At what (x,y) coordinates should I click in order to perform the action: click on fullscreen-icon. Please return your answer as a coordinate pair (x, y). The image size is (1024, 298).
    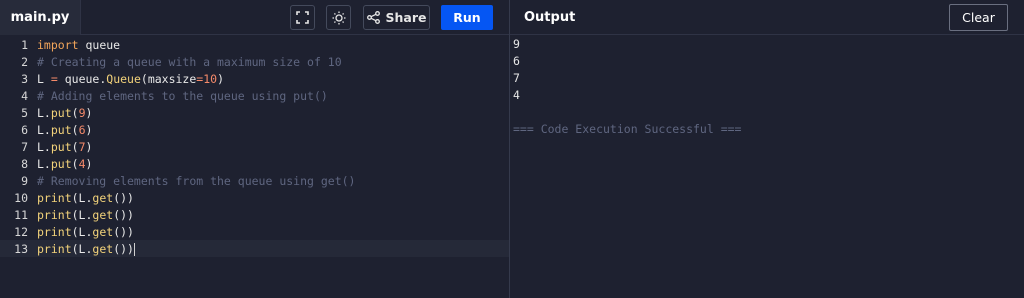
    Looking at the image, I should click on (302, 17).